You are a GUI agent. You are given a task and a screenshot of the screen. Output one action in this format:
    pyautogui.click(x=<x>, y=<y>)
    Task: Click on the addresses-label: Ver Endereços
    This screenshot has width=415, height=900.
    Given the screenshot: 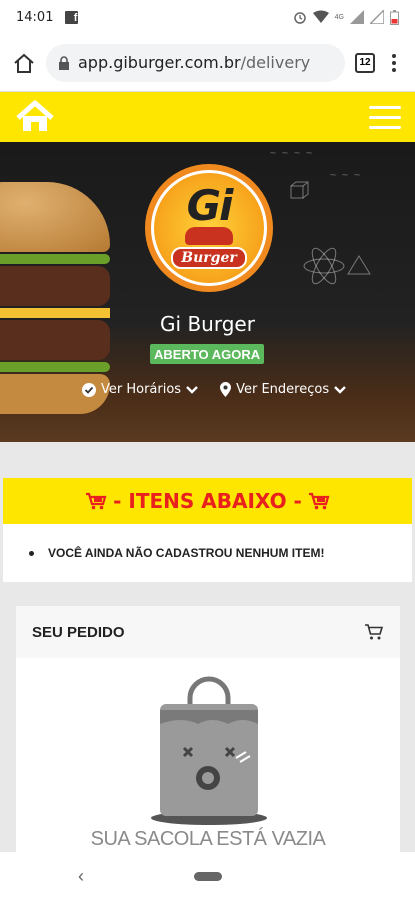 What is the action you would take?
    pyautogui.click(x=283, y=389)
    